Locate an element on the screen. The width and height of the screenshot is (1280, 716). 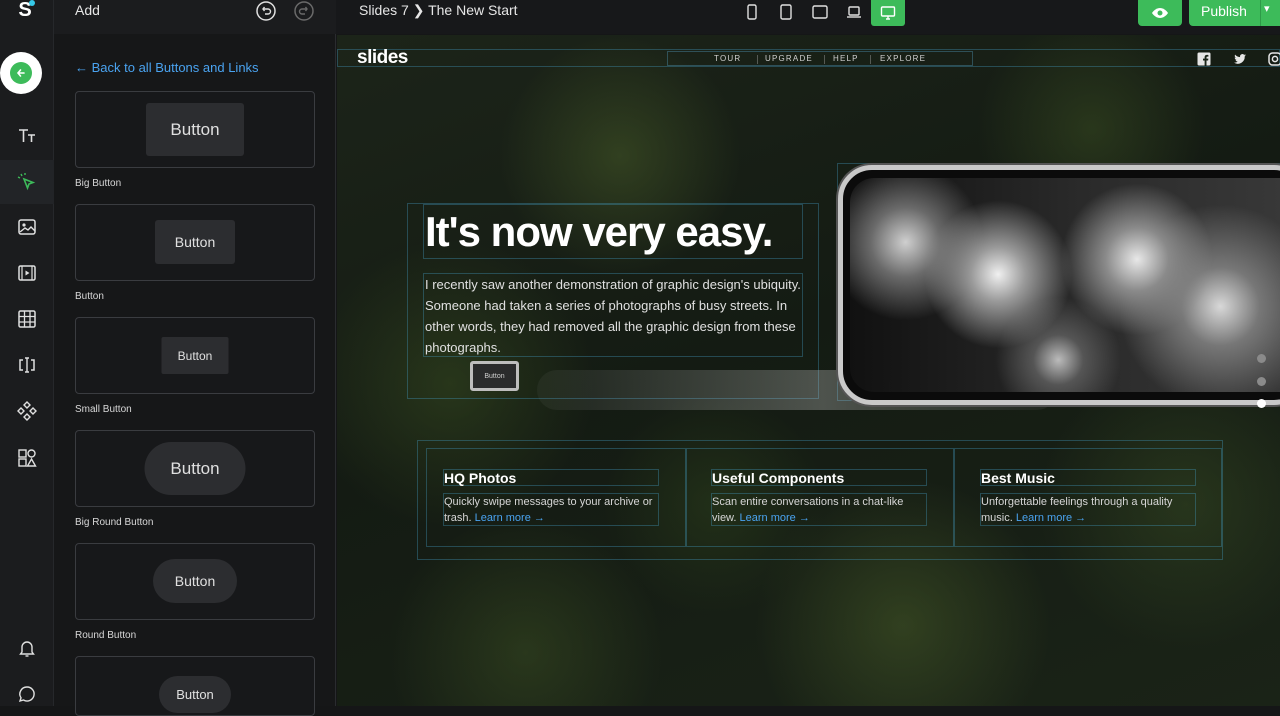
video-icon is located at coordinates (27, 273).